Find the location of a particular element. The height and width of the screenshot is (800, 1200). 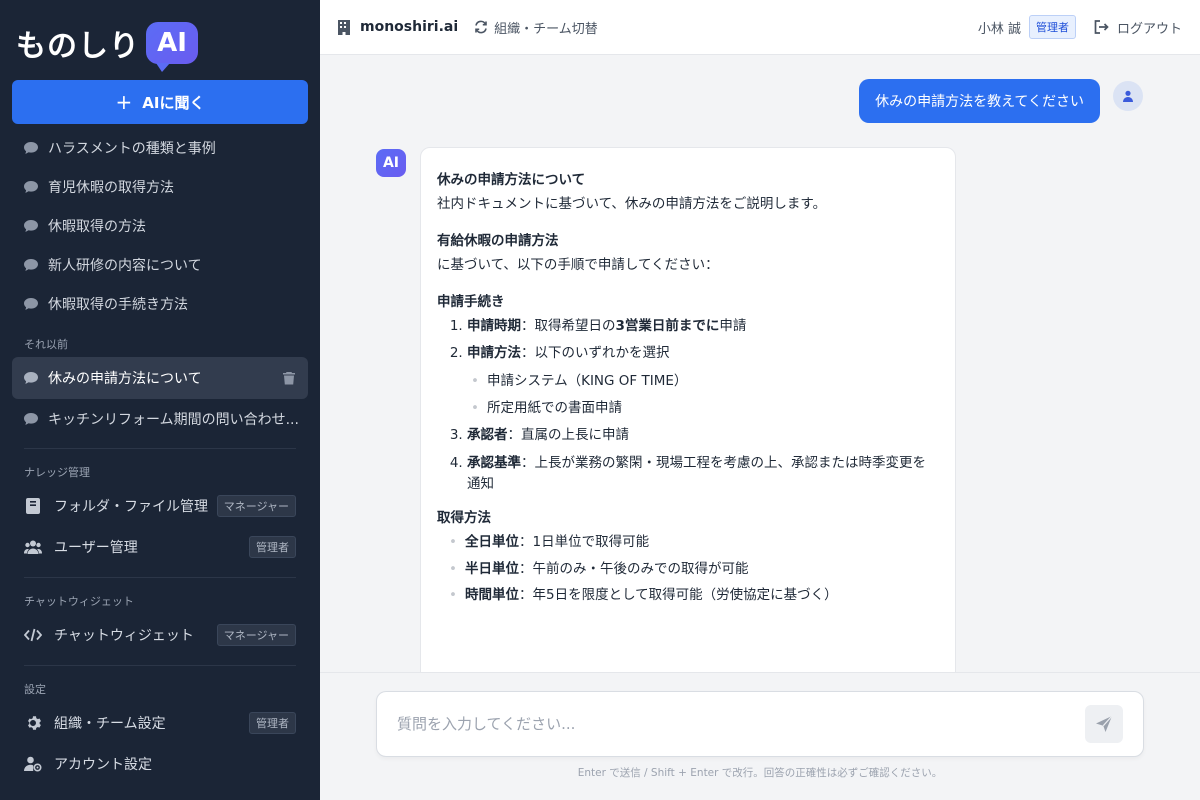

building-icon is located at coordinates (344, 27).